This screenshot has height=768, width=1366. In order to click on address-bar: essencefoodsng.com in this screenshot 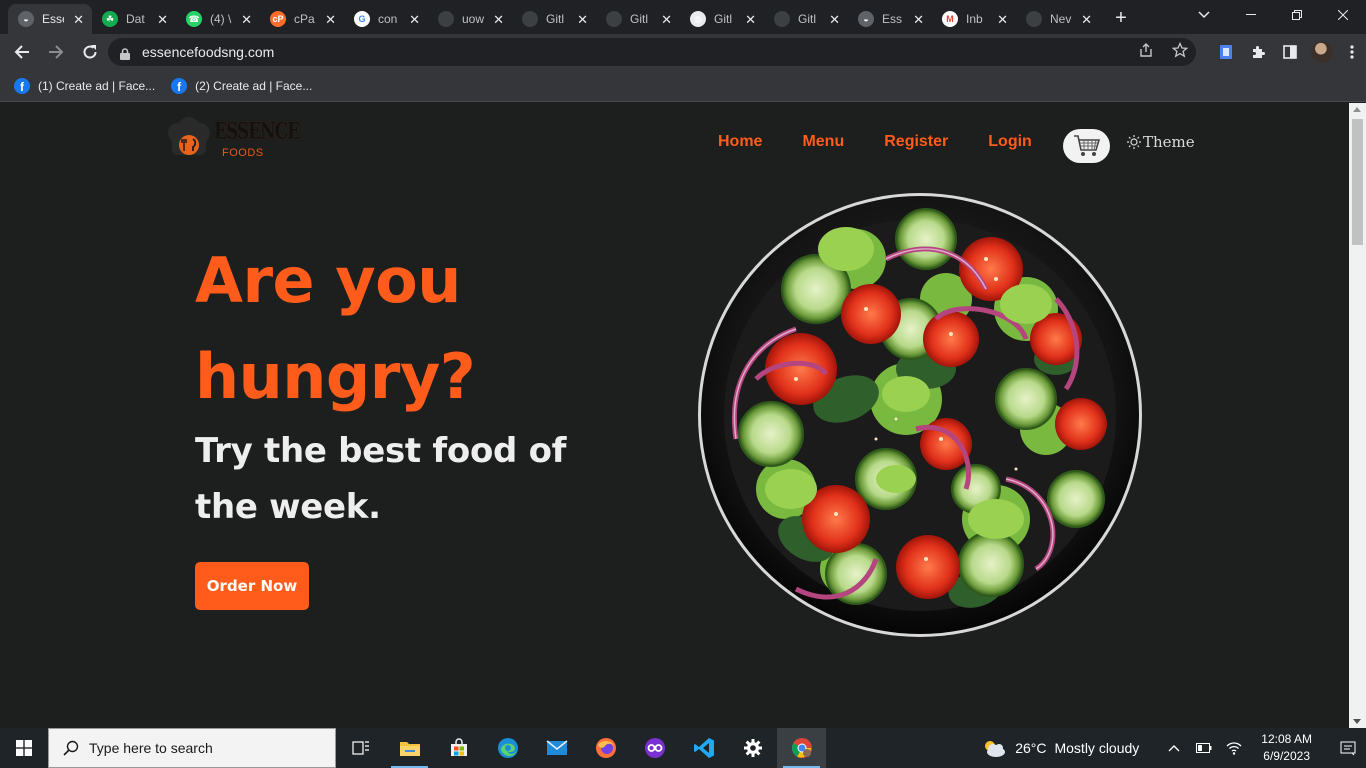, I will do `click(652, 52)`.